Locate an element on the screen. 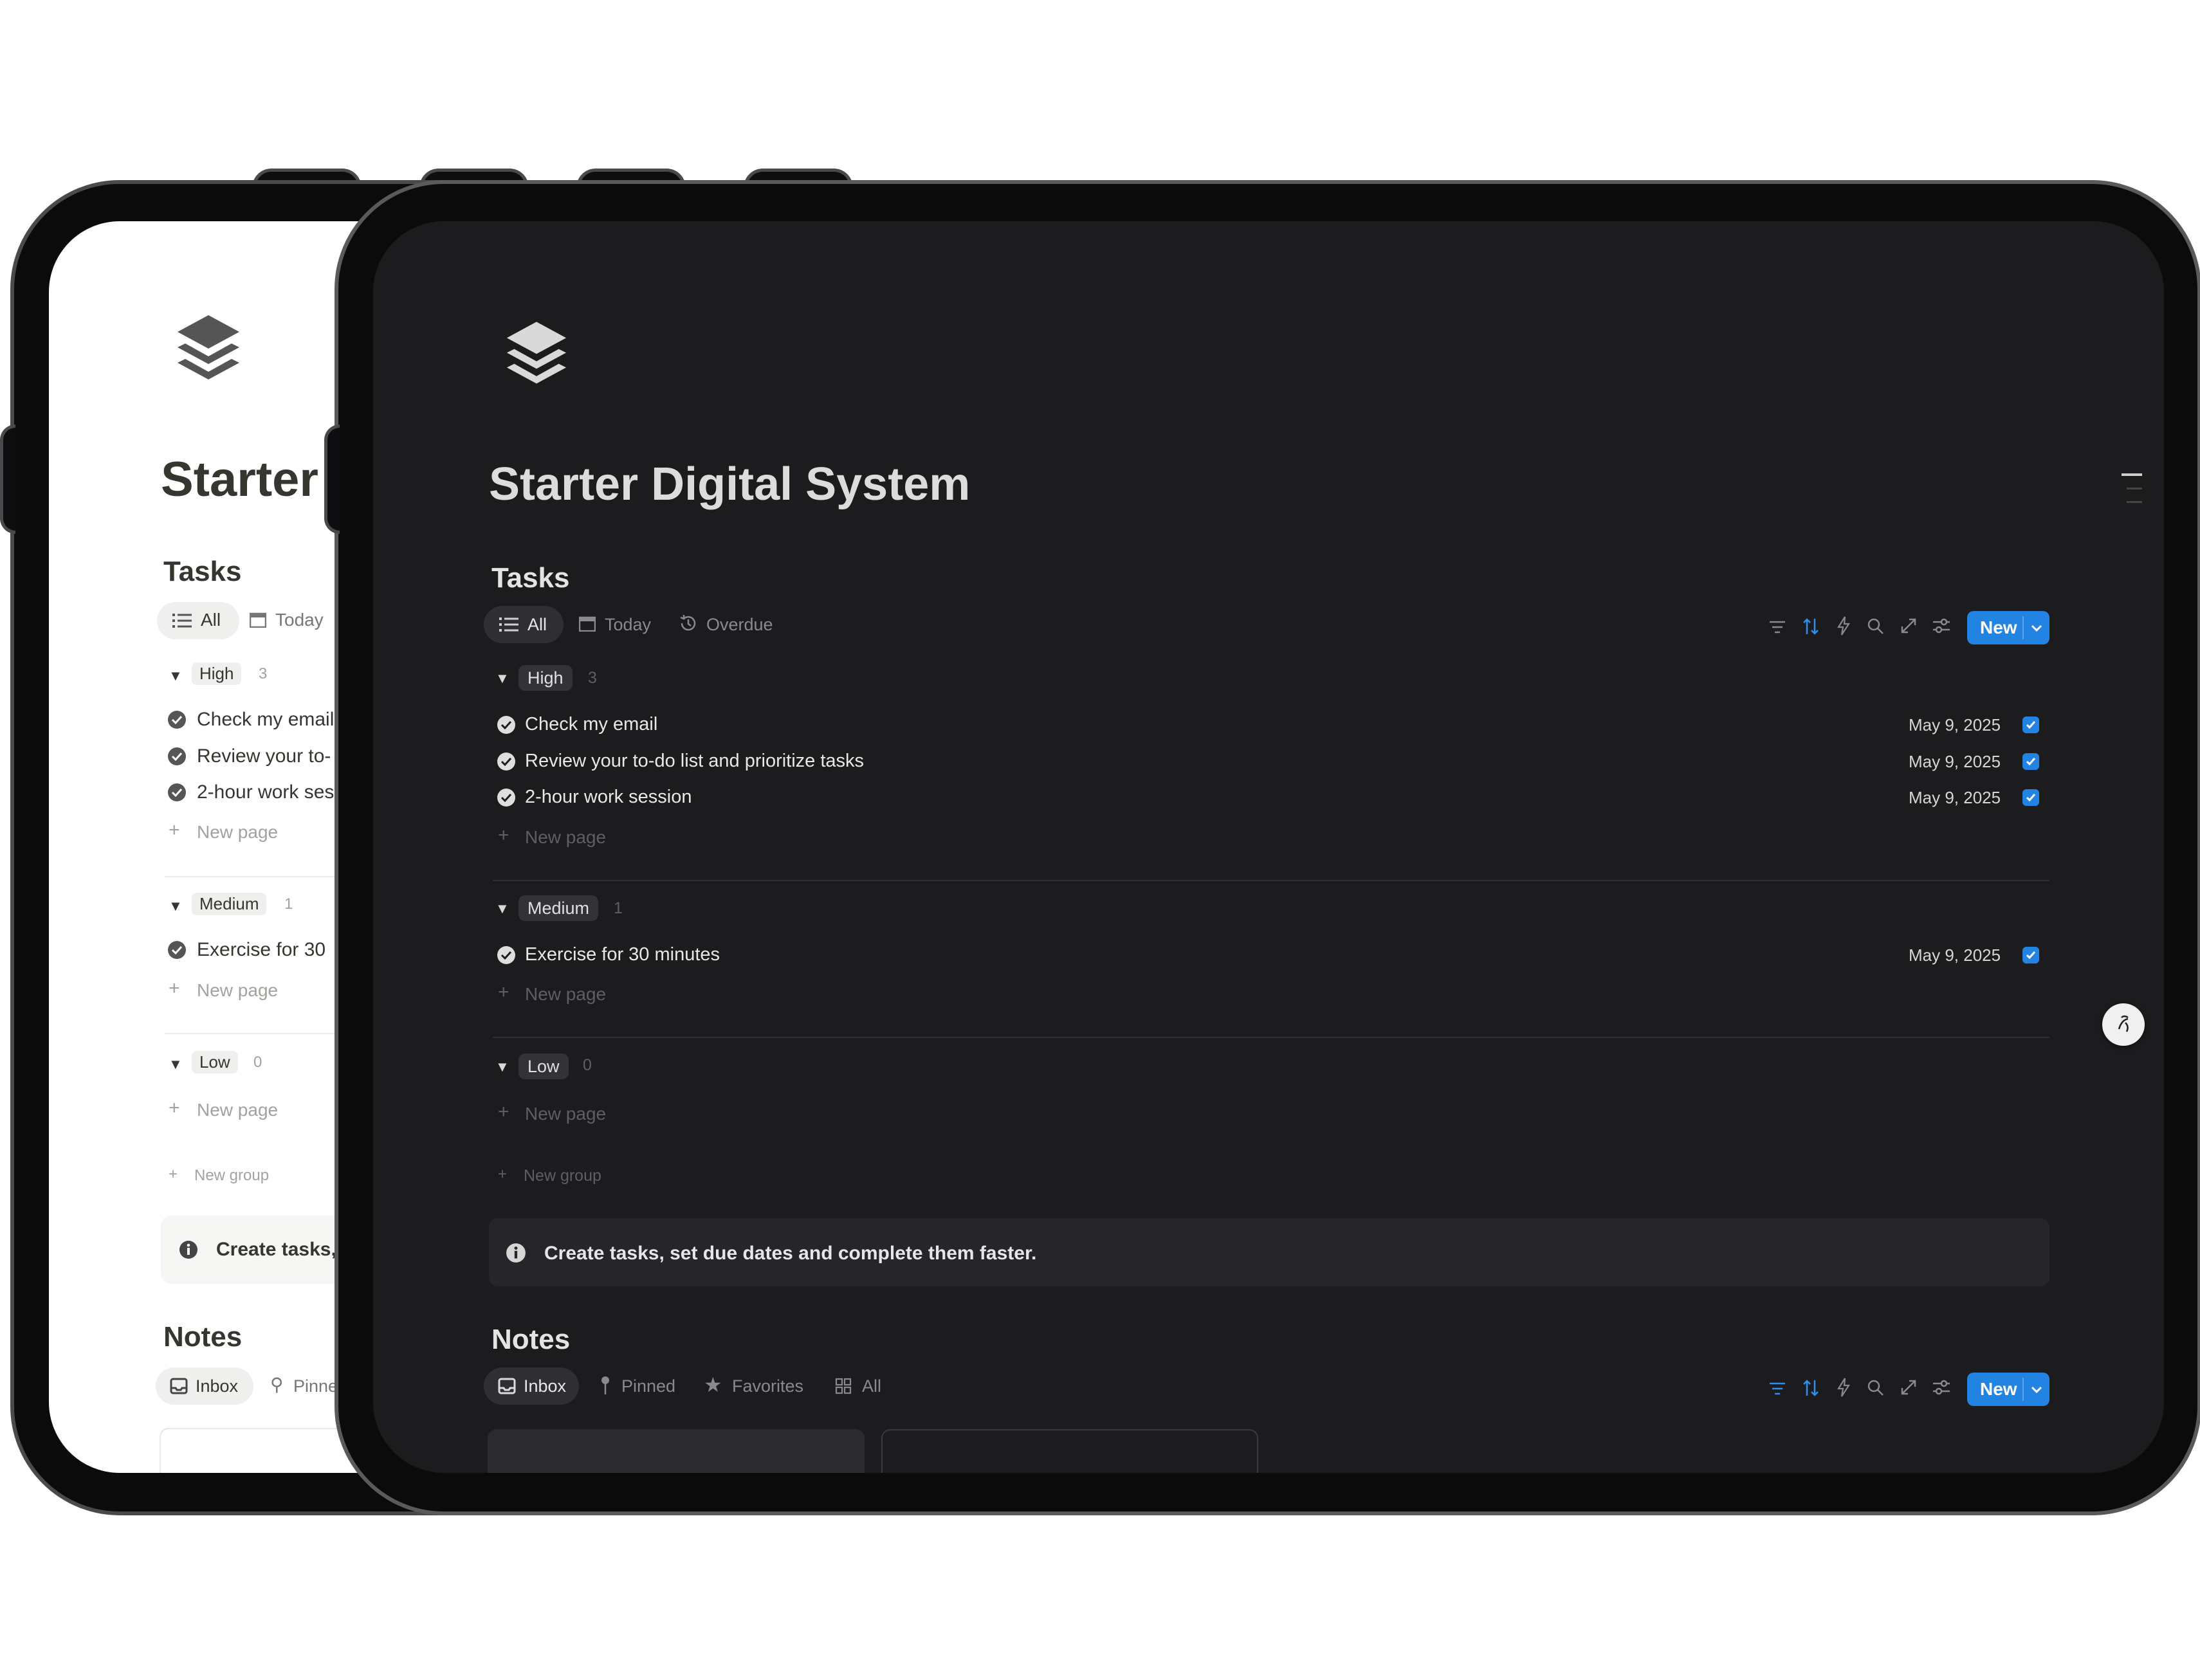  page-title: Starter Digital System is located at coordinates (730, 484).